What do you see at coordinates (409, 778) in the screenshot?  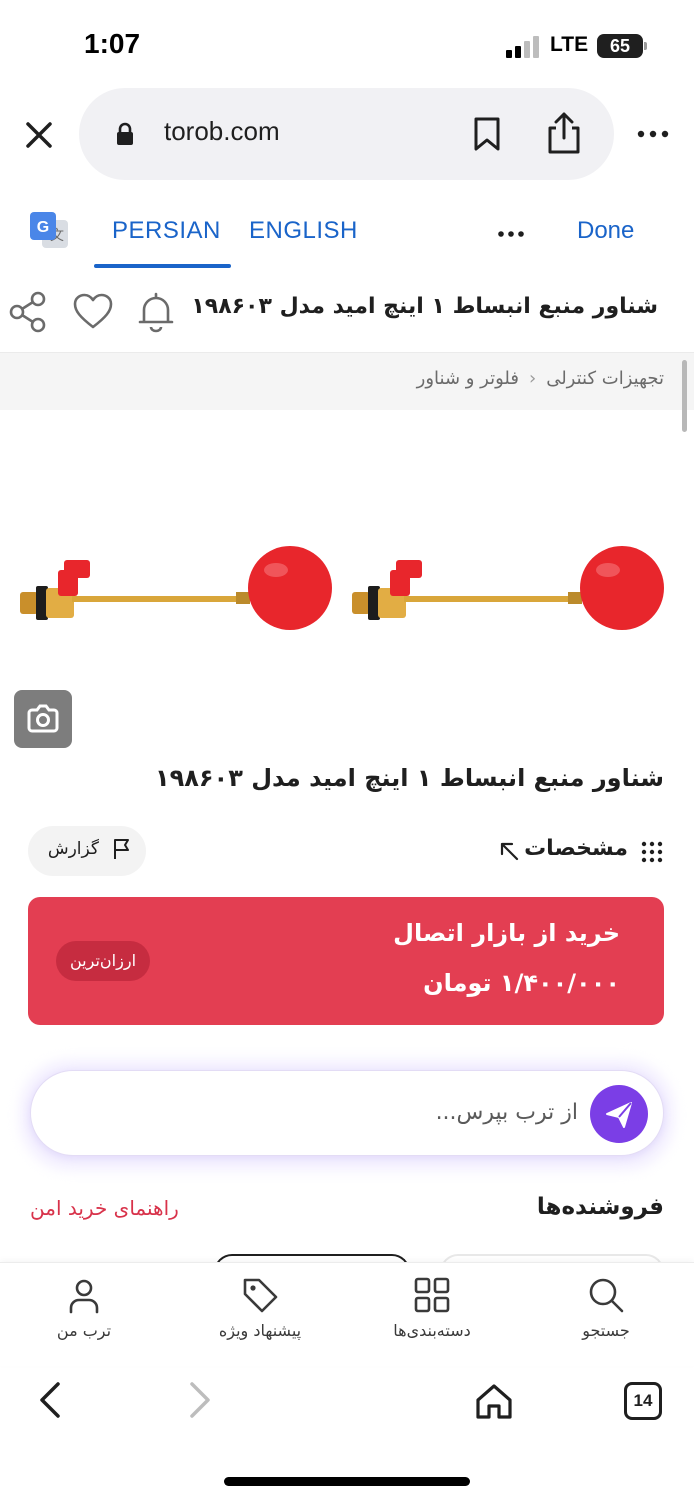 I see `product-title: شناور منبع انبساط ۱ اینچ امید مدل ۱۹۸۶۰۳` at bounding box center [409, 778].